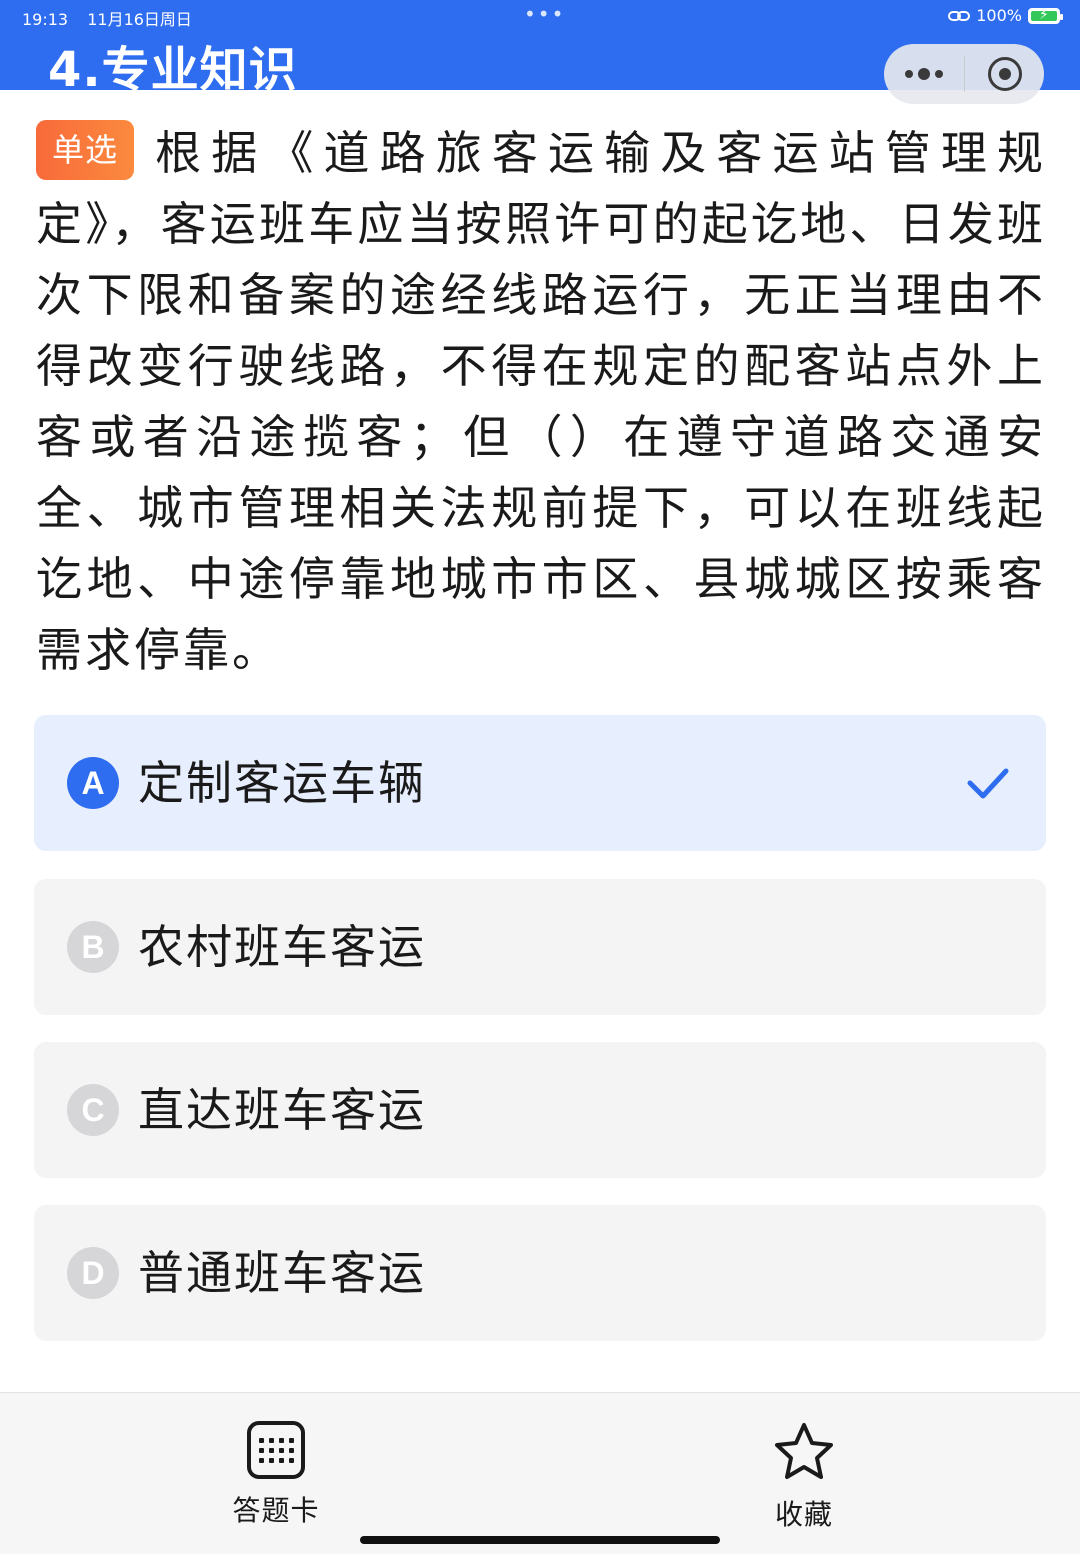  What do you see at coordinates (804, 1451) in the screenshot?
I see `star-icon` at bounding box center [804, 1451].